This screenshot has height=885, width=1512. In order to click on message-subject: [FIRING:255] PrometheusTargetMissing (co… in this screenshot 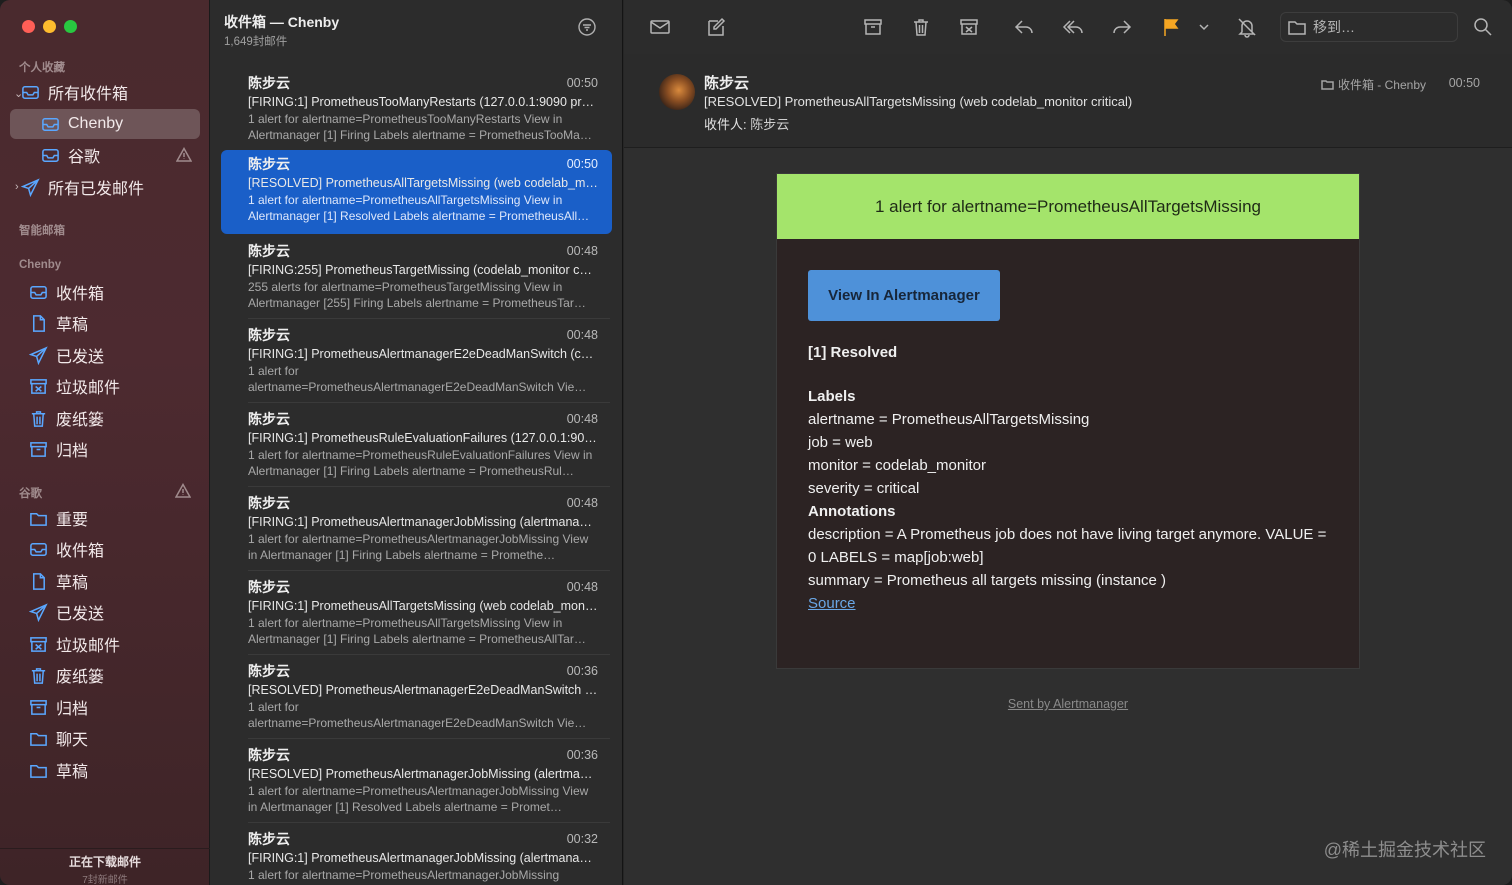, I will do `click(420, 270)`.